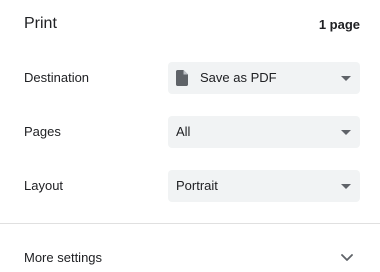  What do you see at coordinates (264, 186) in the screenshot?
I see `layout-select: Portrait` at bounding box center [264, 186].